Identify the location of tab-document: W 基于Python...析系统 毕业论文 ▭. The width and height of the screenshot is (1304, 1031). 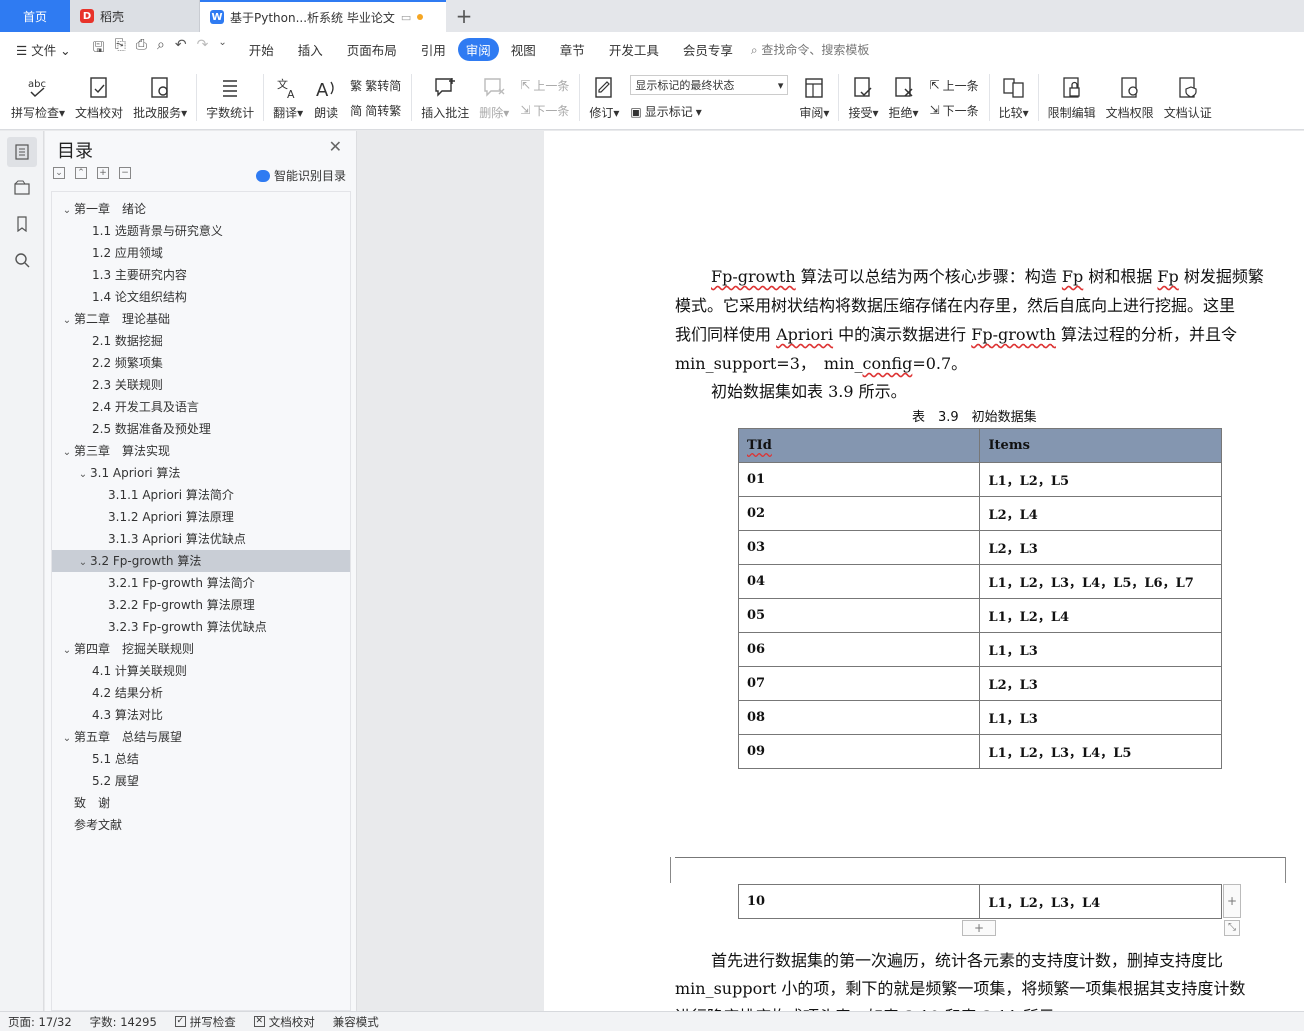
(323, 16).